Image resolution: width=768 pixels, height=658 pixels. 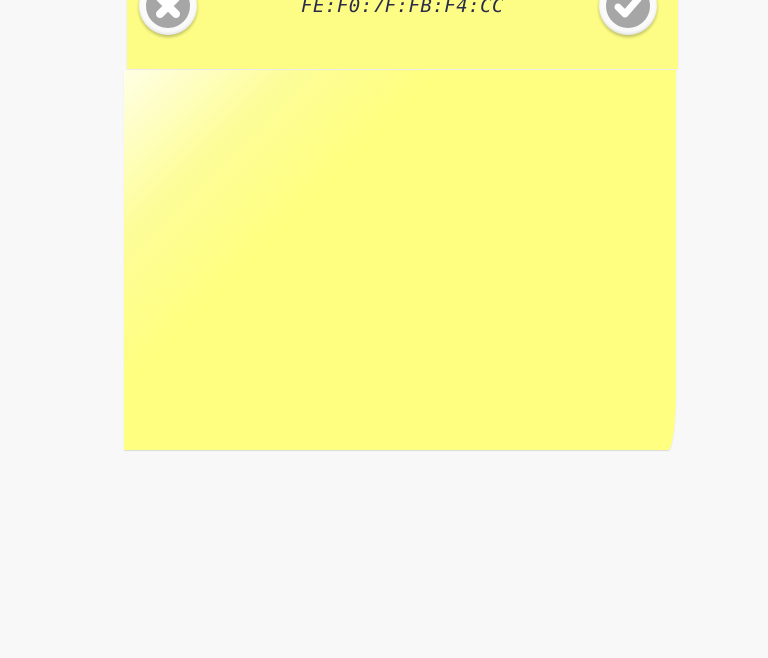 I want to click on checkmark-icon, so click(x=628, y=9).